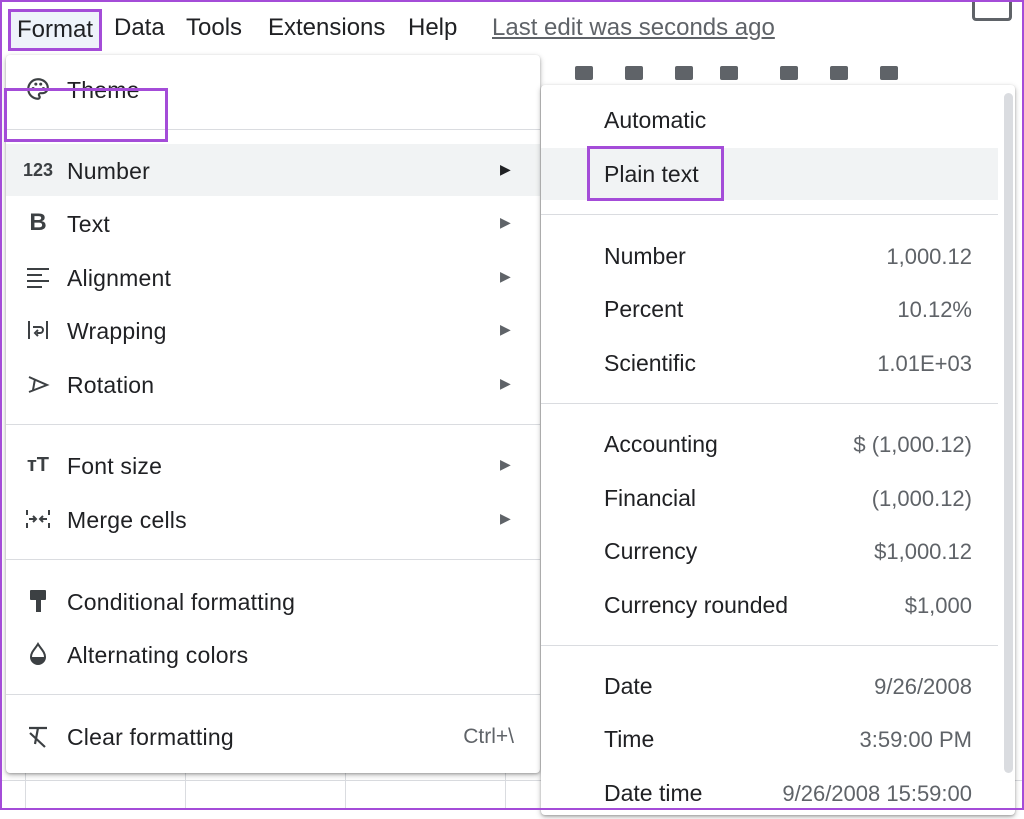  I want to click on format-option-label: Date time, so click(653, 793).